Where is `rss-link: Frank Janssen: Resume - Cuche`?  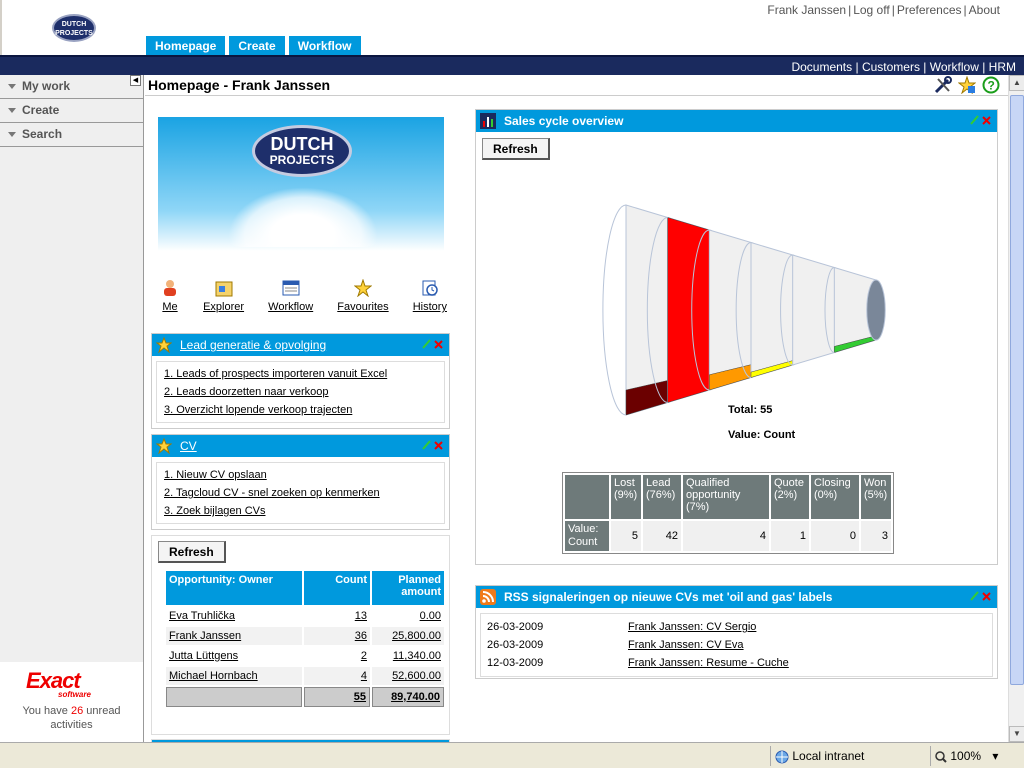 rss-link: Frank Janssen: Resume - Cuche is located at coordinates (708, 663).